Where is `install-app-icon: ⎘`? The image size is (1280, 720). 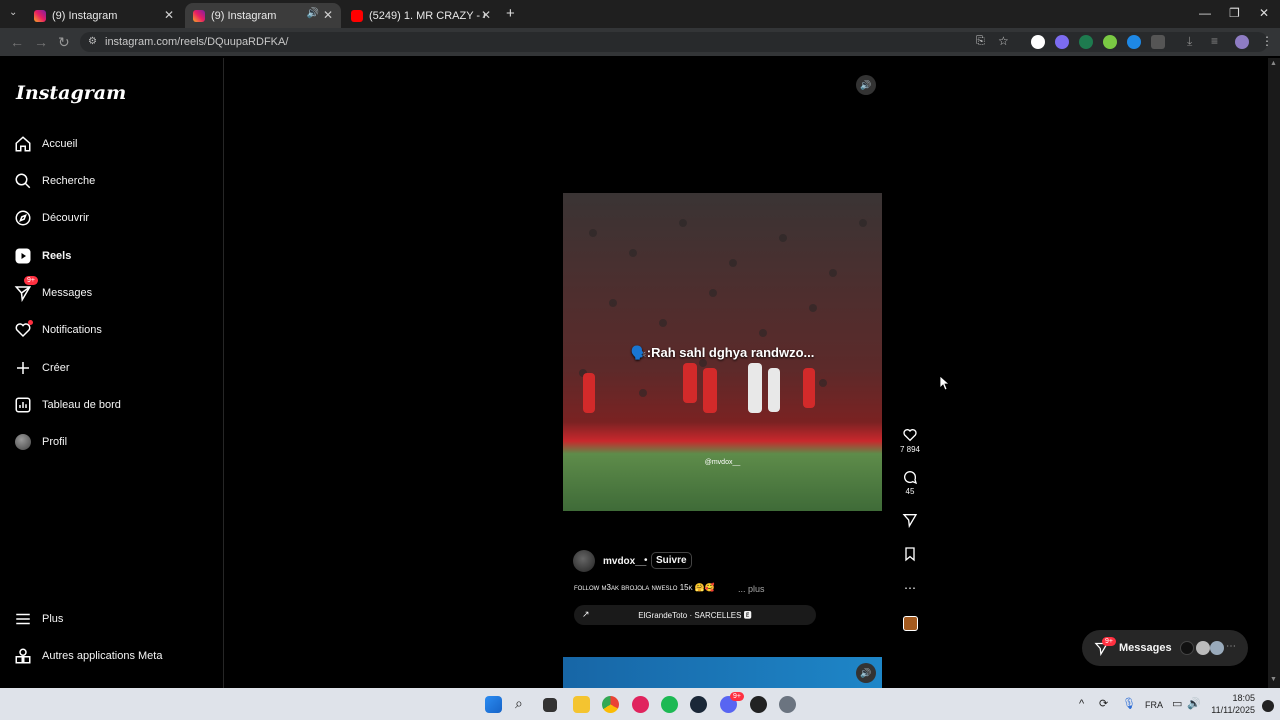 install-app-icon: ⎘ is located at coordinates (980, 41).